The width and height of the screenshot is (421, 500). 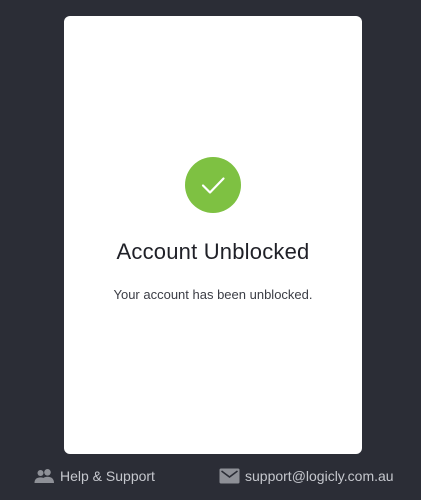 I want to click on checkmark-icon, so click(x=213, y=185).